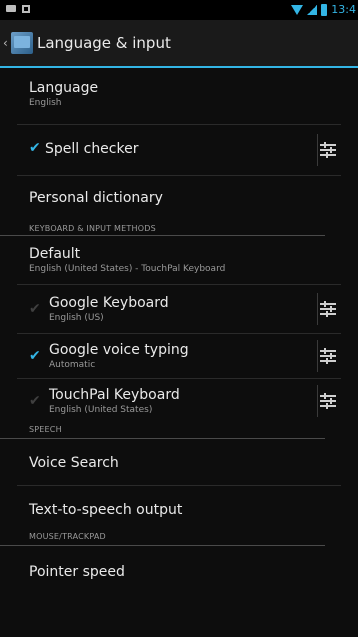  Describe the element at coordinates (179, 97) in the screenshot. I see `language-pref: Language English` at that location.